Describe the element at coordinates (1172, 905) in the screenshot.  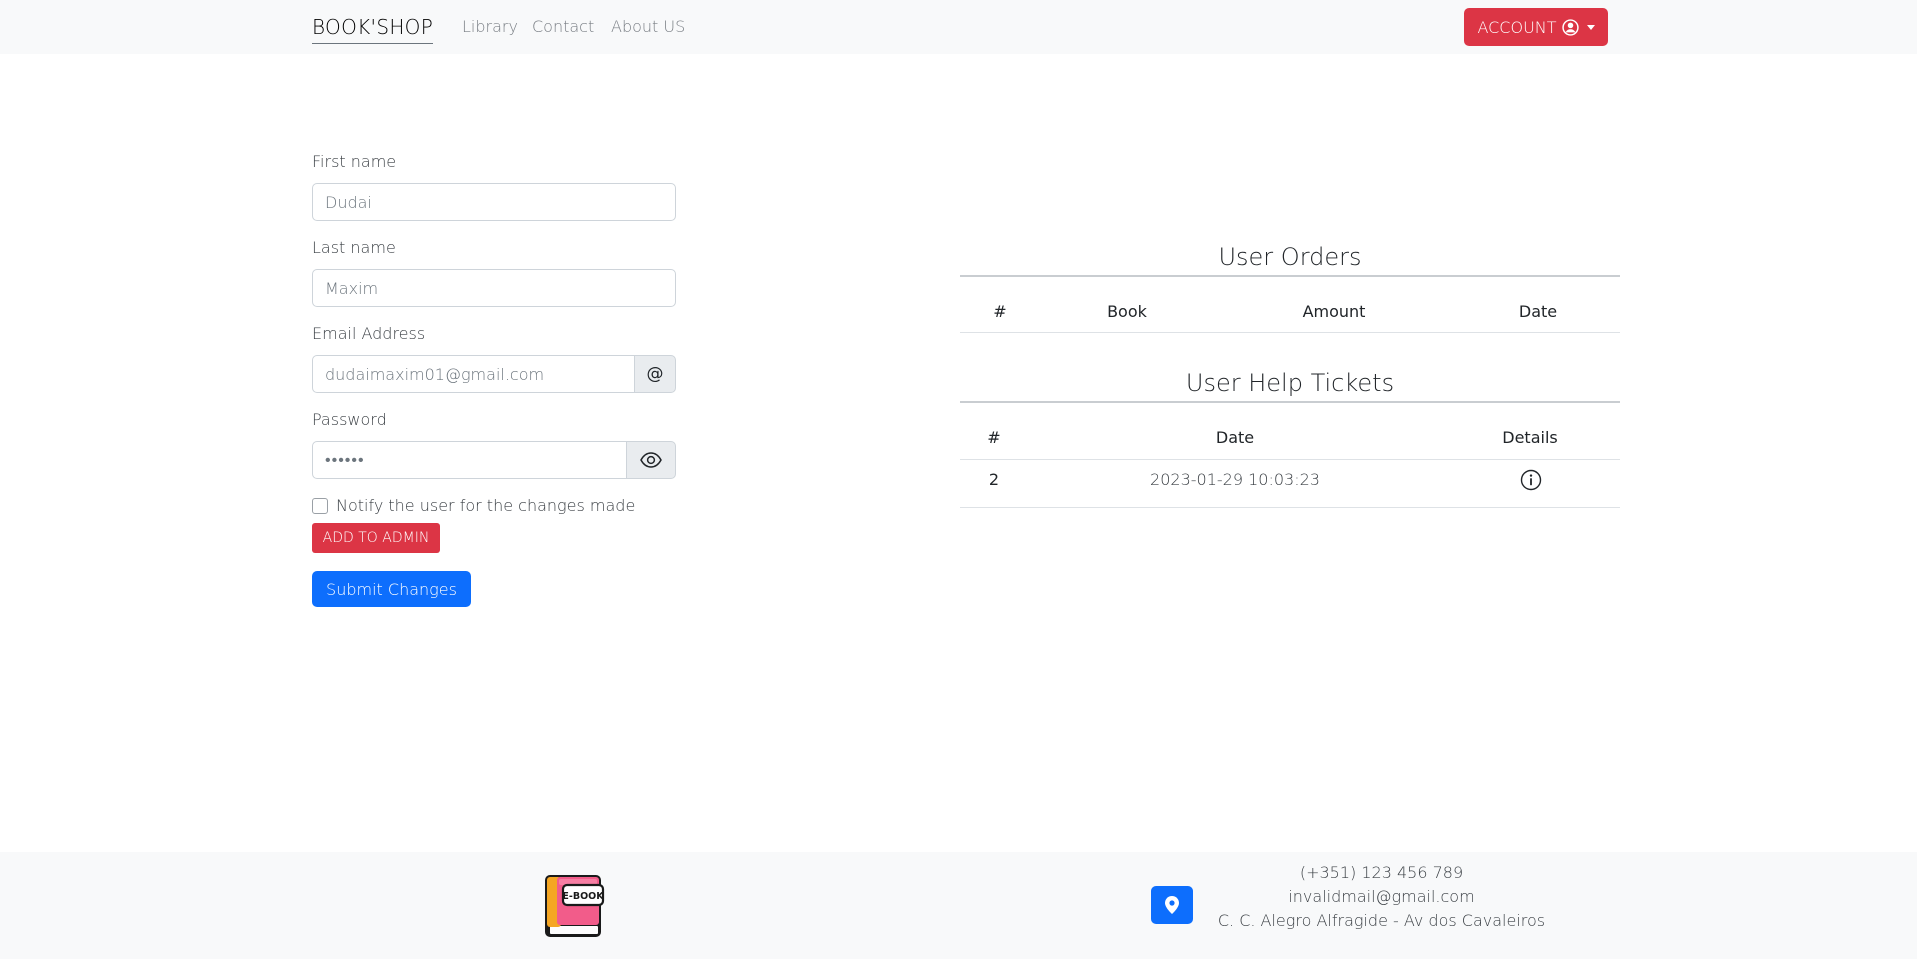
I see `location-pin-icon` at that location.